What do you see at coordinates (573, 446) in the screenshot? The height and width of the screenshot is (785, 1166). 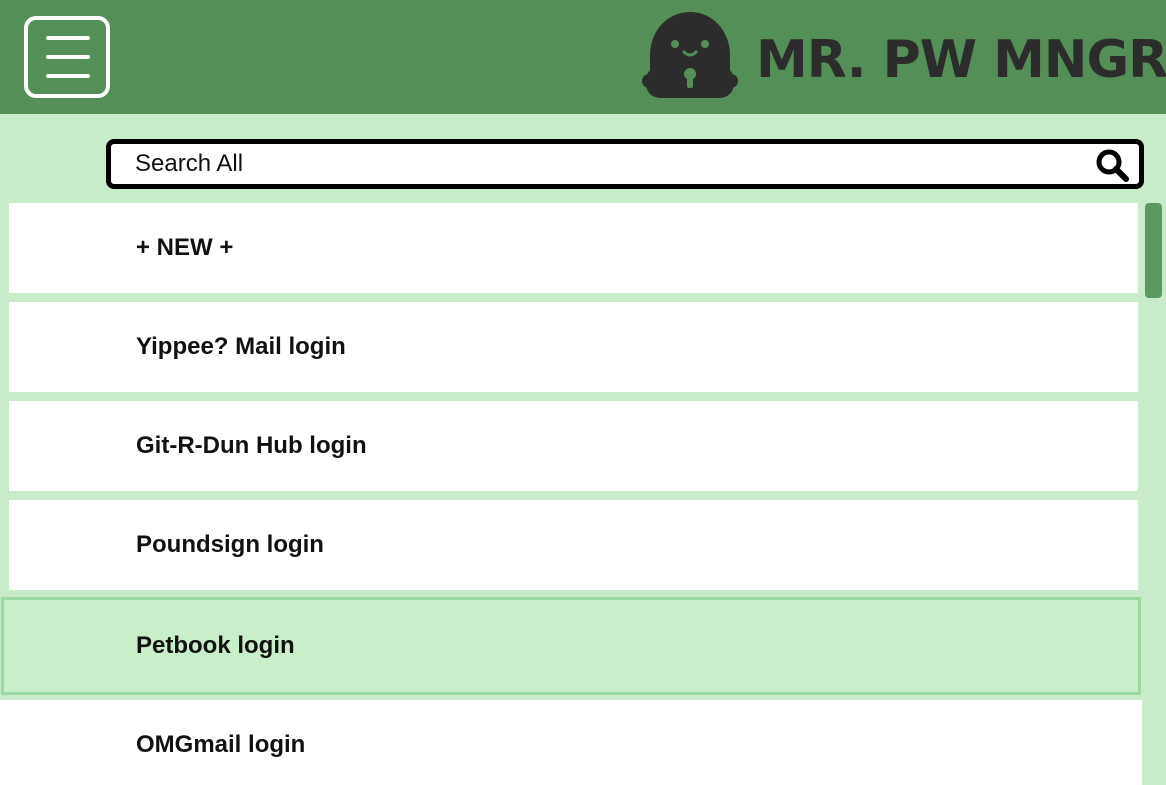 I see `list-item: Git-R-Dun Hub login` at bounding box center [573, 446].